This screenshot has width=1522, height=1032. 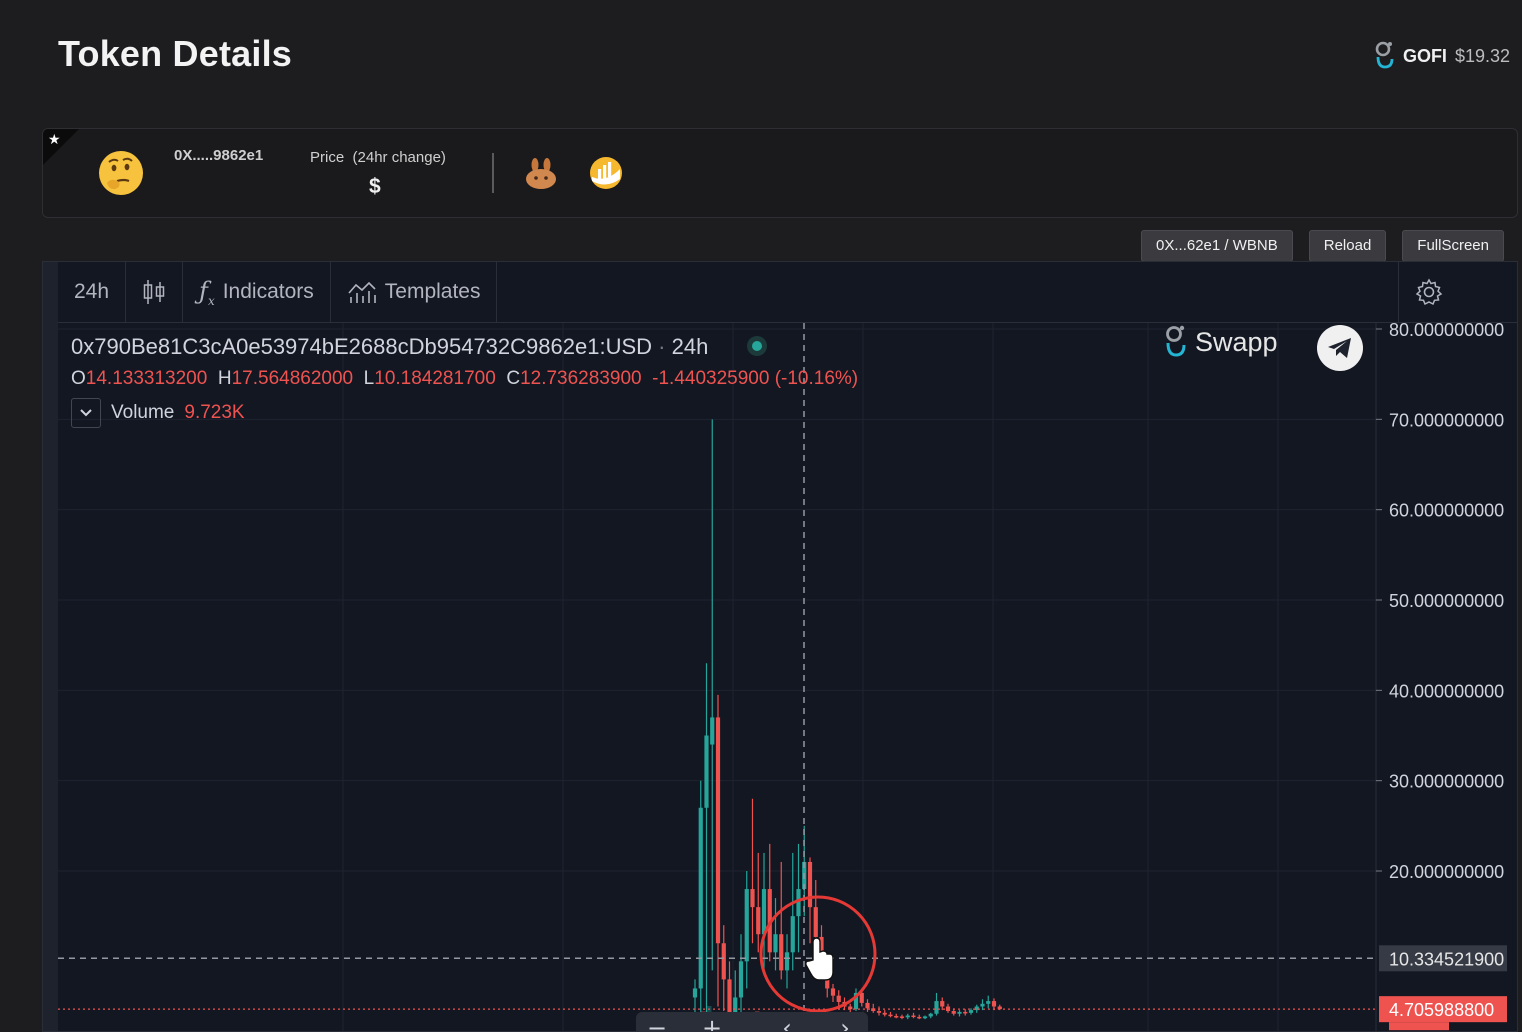 I want to click on legend-collapse-button, so click(x=86, y=413).